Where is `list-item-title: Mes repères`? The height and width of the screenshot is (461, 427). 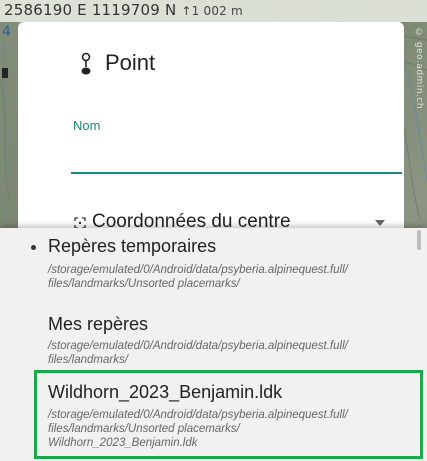
list-item-title: Mes repères is located at coordinates (98, 324).